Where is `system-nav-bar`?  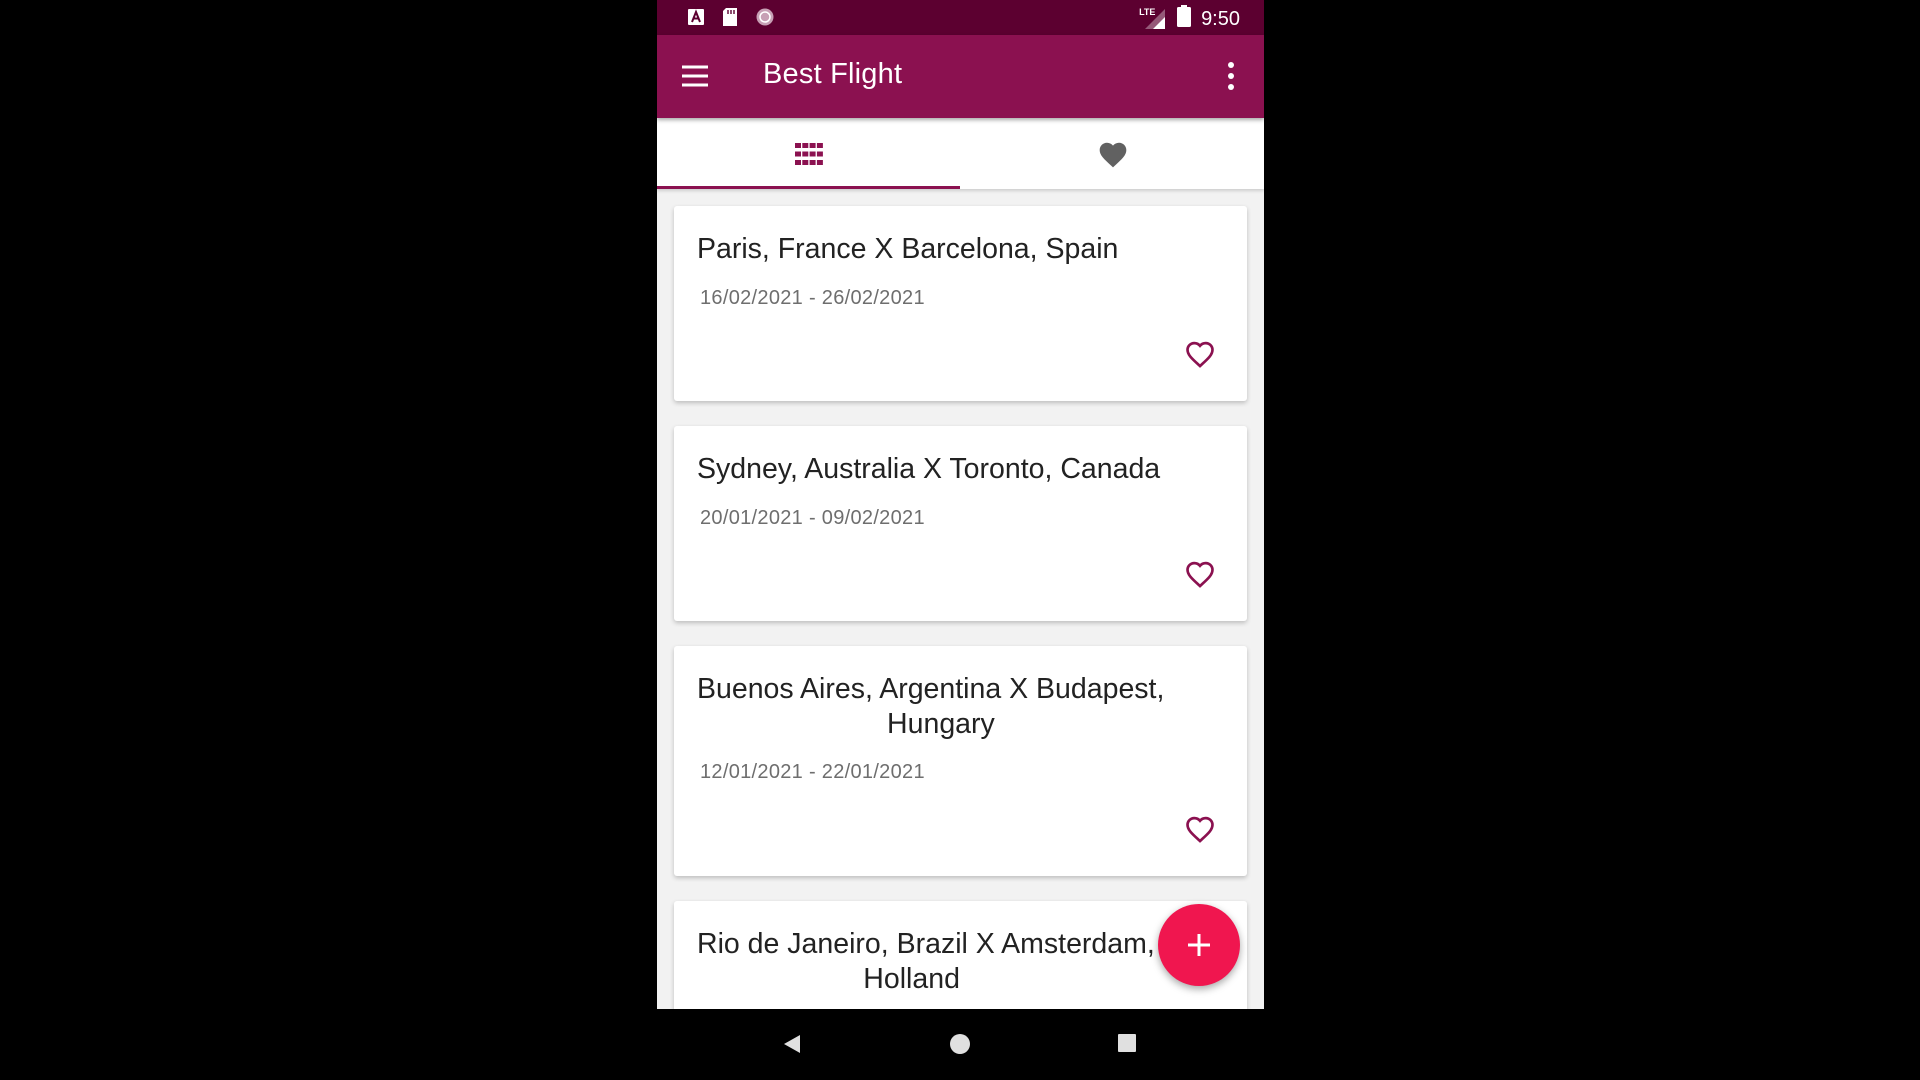
system-nav-bar is located at coordinates (960, 1044).